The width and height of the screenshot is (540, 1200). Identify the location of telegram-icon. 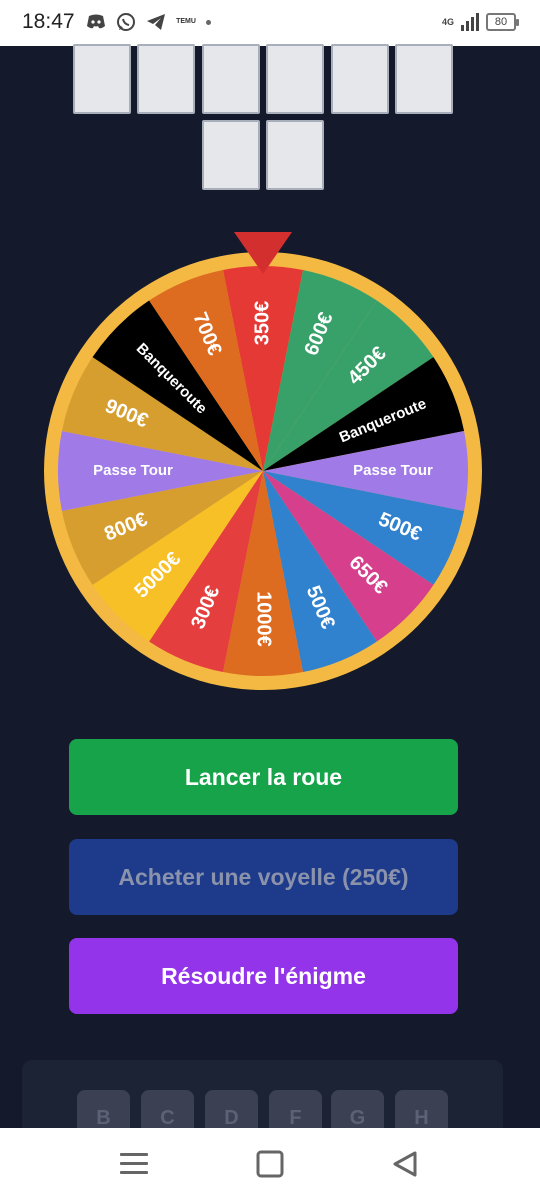
(156, 22).